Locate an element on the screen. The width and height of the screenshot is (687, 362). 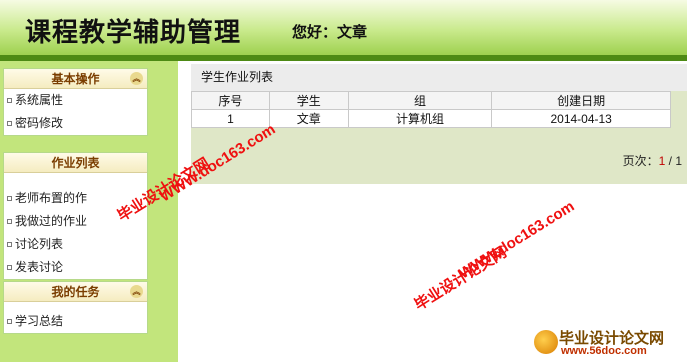
pager-label: 页次： is located at coordinates (640, 161).